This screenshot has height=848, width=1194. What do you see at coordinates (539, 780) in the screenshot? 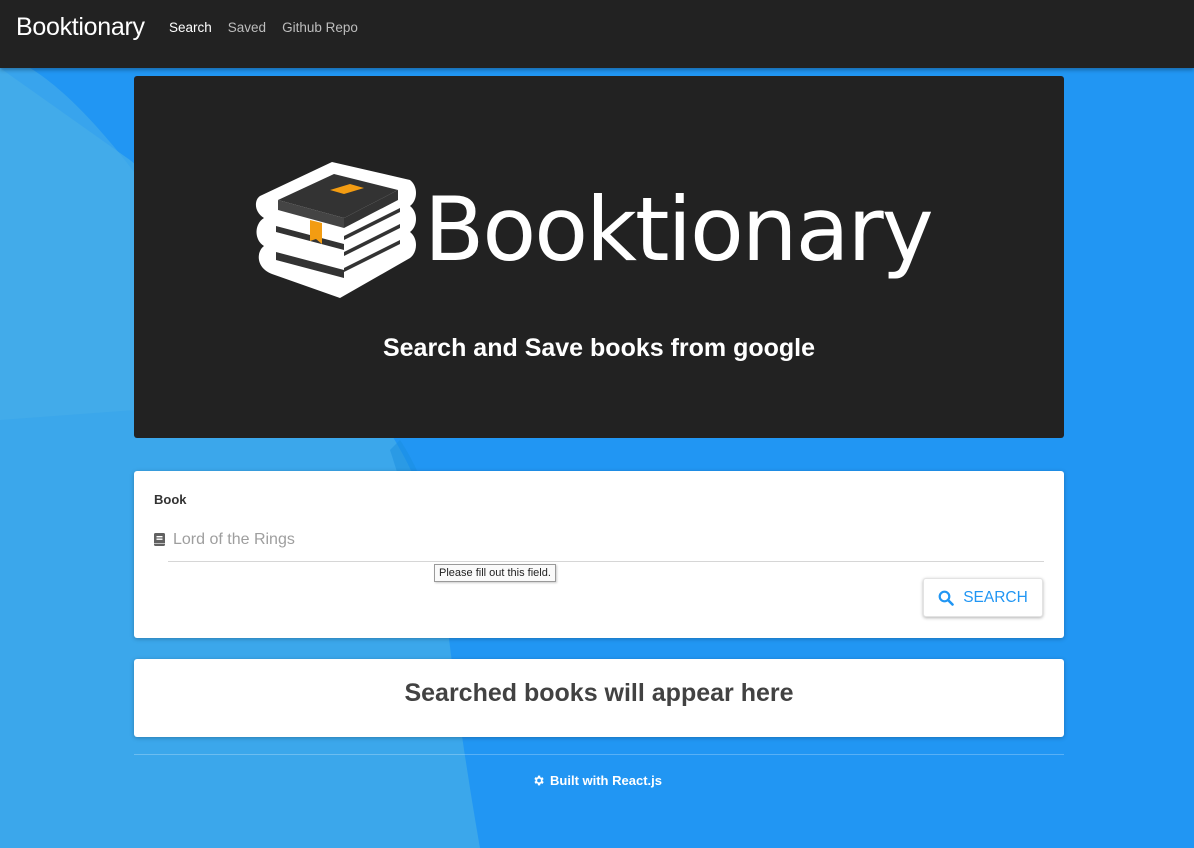
I see `gear-icon` at bounding box center [539, 780].